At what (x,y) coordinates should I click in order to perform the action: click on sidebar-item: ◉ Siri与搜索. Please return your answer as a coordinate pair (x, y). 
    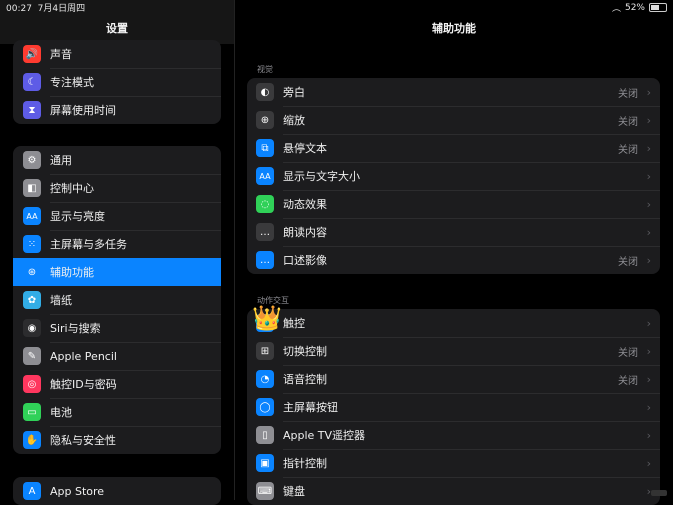
    Looking at the image, I should click on (117, 328).